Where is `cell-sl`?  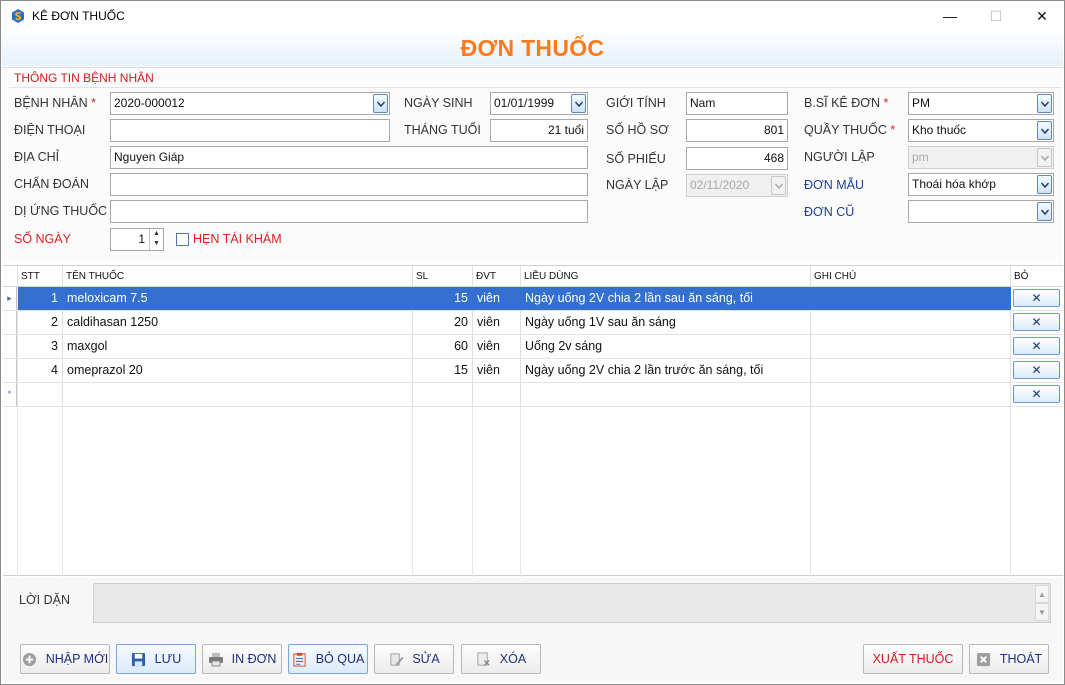
cell-sl is located at coordinates (443, 394).